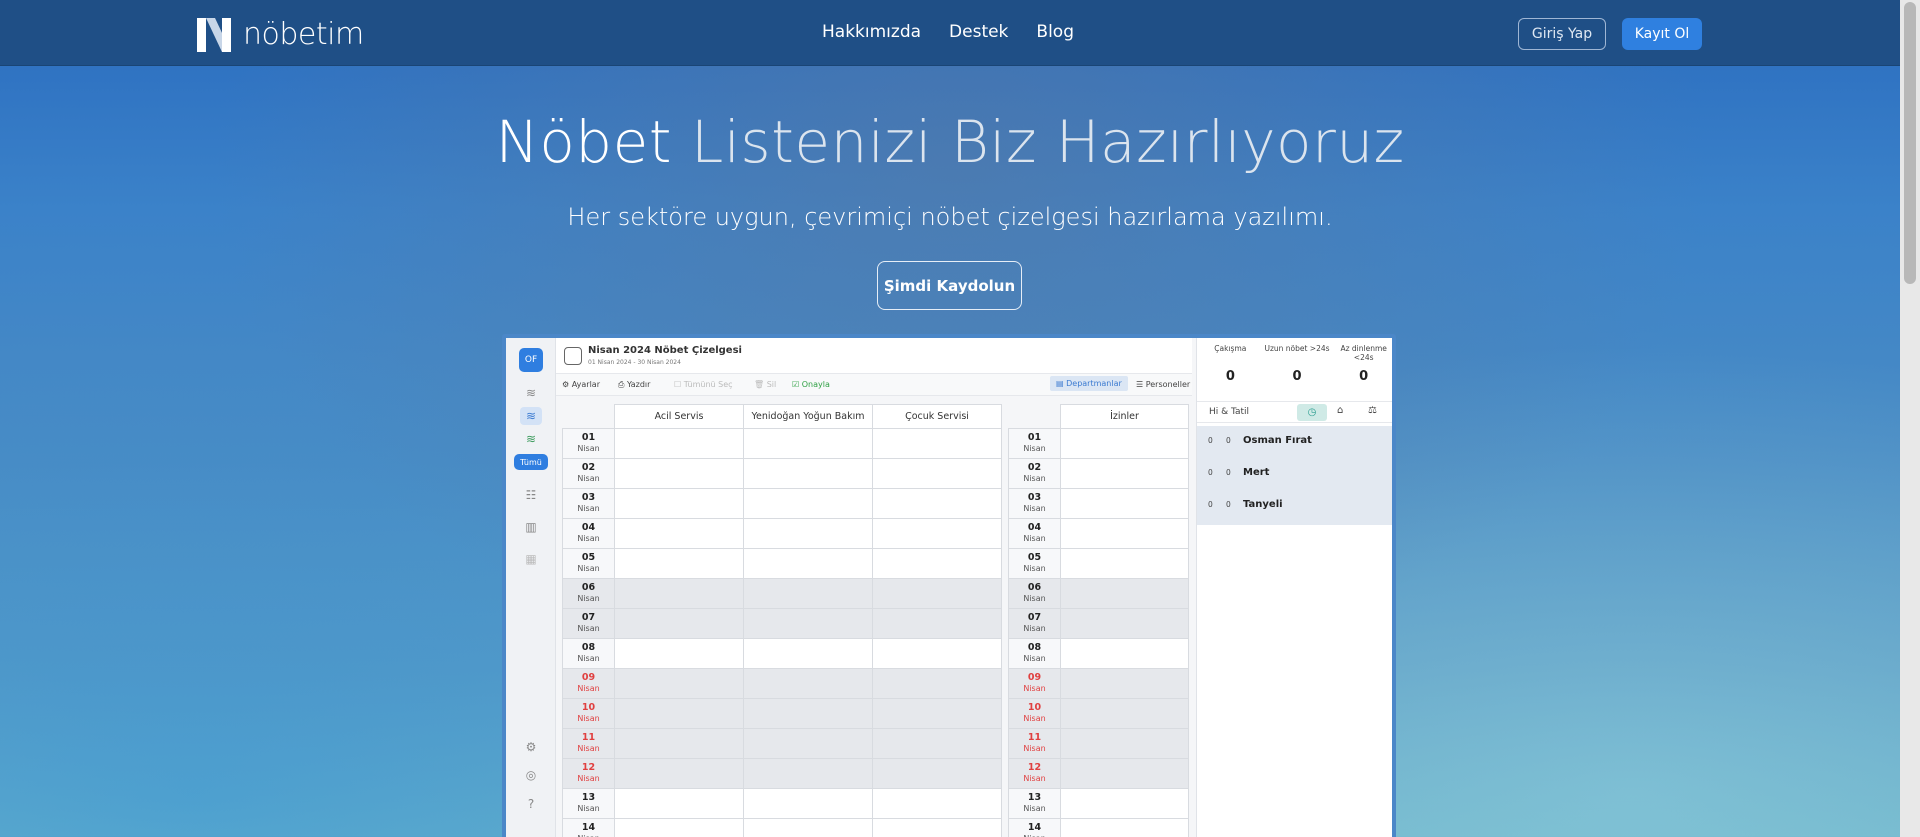 The width and height of the screenshot is (1920, 837). What do you see at coordinates (1229, 412) in the screenshot?
I see `holiday-tab-label: Hi & Tatil` at bounding box center [1229, 412].